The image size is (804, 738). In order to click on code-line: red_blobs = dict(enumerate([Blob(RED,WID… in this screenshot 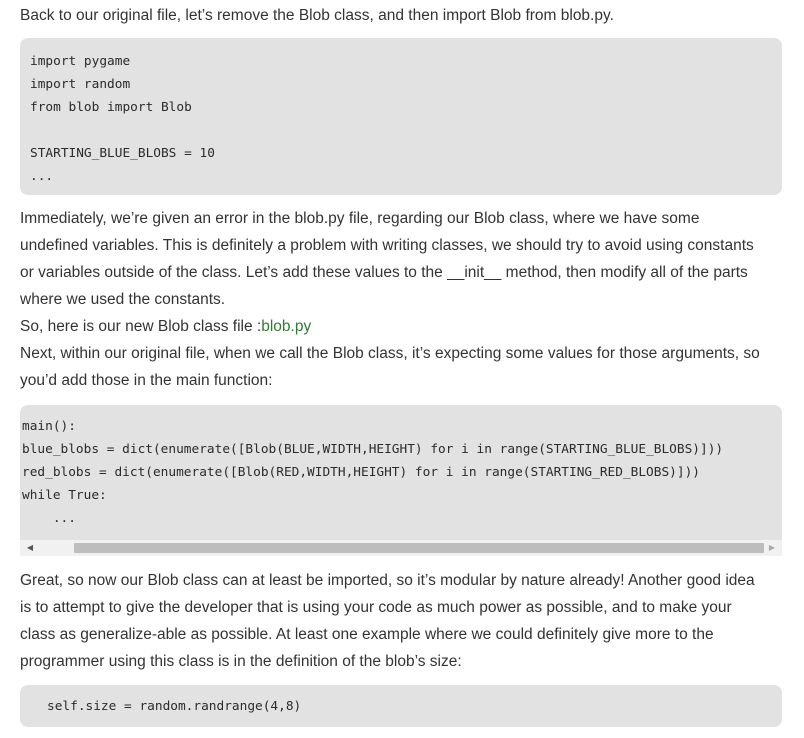, I will do `click(361, 472)`.